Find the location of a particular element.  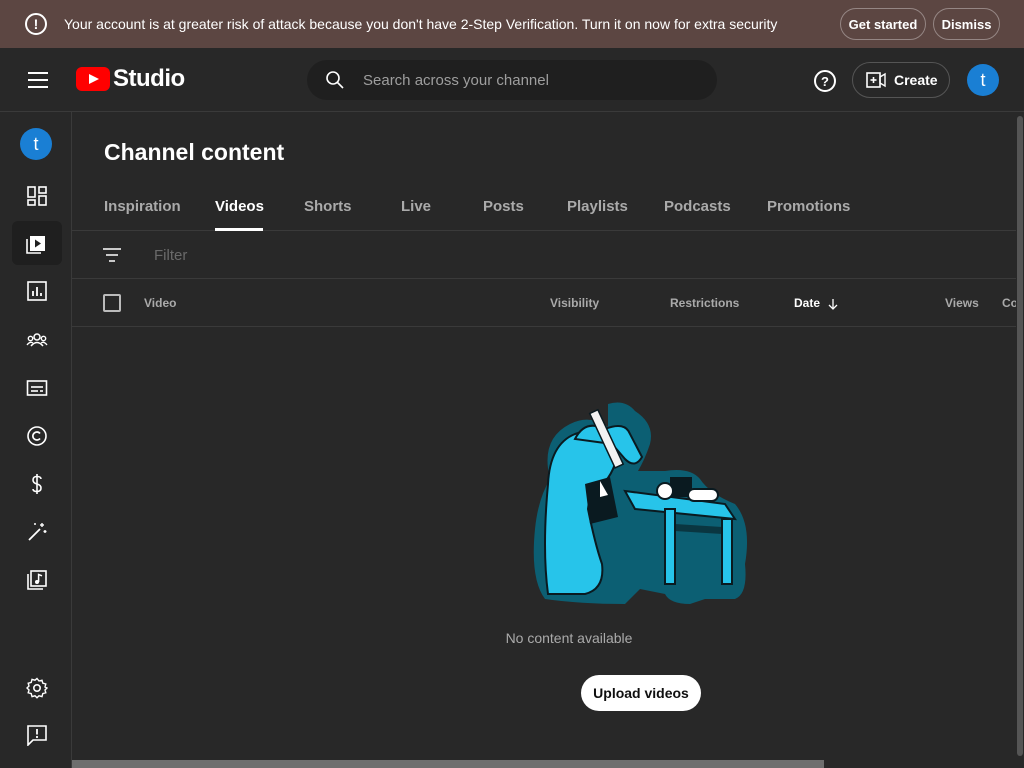

sidebar-item-subtitles is located at coordinates (37, 388).